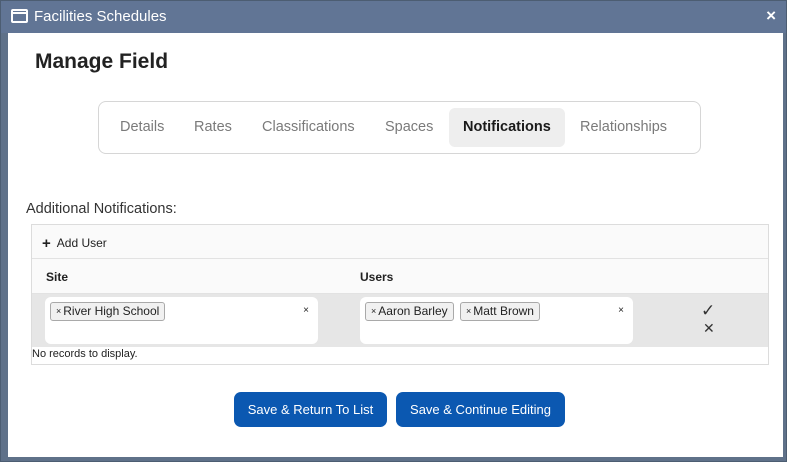 The height and width of the screenshot is (462, 787). I want to click on empty-message: No records to display., so click(85, 354).